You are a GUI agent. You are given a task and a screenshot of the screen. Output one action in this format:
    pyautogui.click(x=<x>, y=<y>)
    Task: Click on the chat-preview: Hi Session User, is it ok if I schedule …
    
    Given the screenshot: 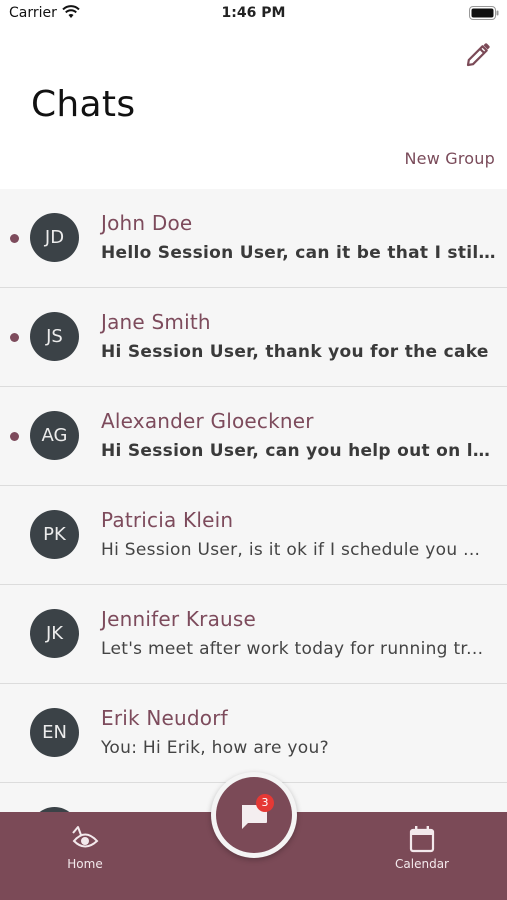 What is the action you would take?
    pyautogui.click(x=291, y=550)
    